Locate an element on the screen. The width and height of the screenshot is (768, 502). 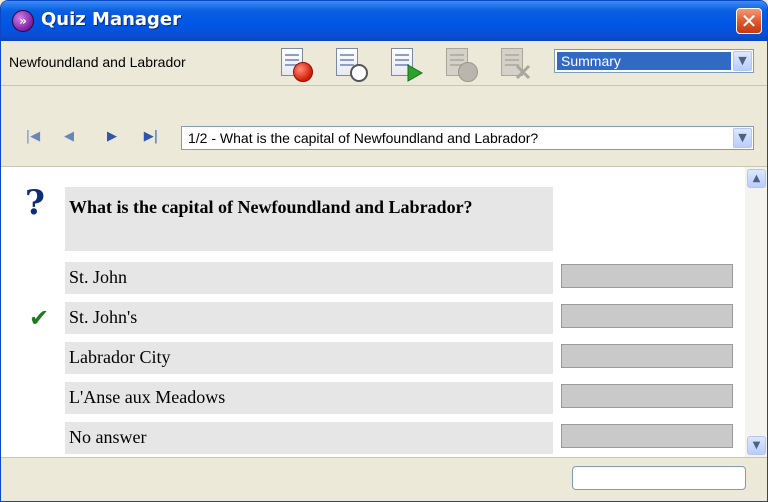
answer-text: St. John is located at coordinates (98, 277).